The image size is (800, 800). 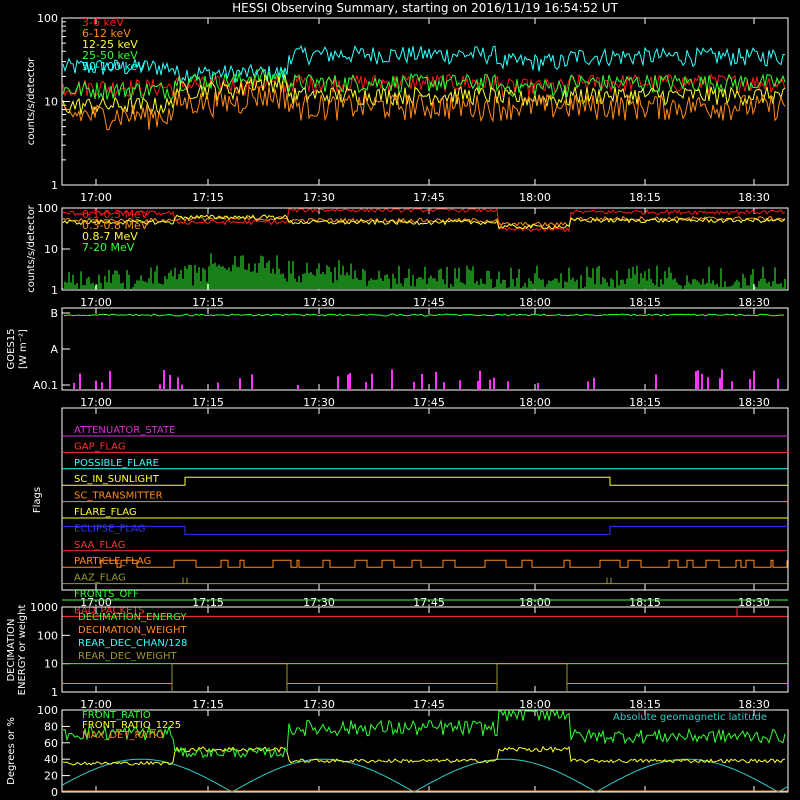 What do you see at coordinates (424, 271) in the screenshot?
I see `gamma-series-line` at bounding box center [424, 271].